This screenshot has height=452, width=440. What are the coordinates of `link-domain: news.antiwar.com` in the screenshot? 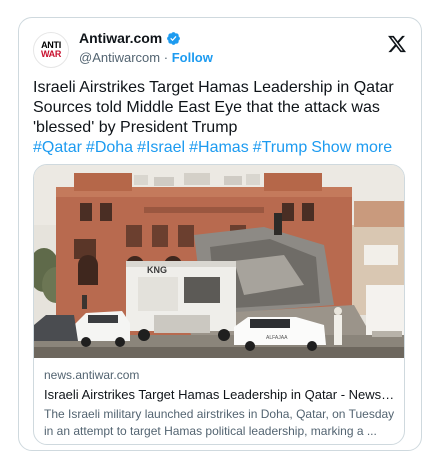 It's located at (92, 375).